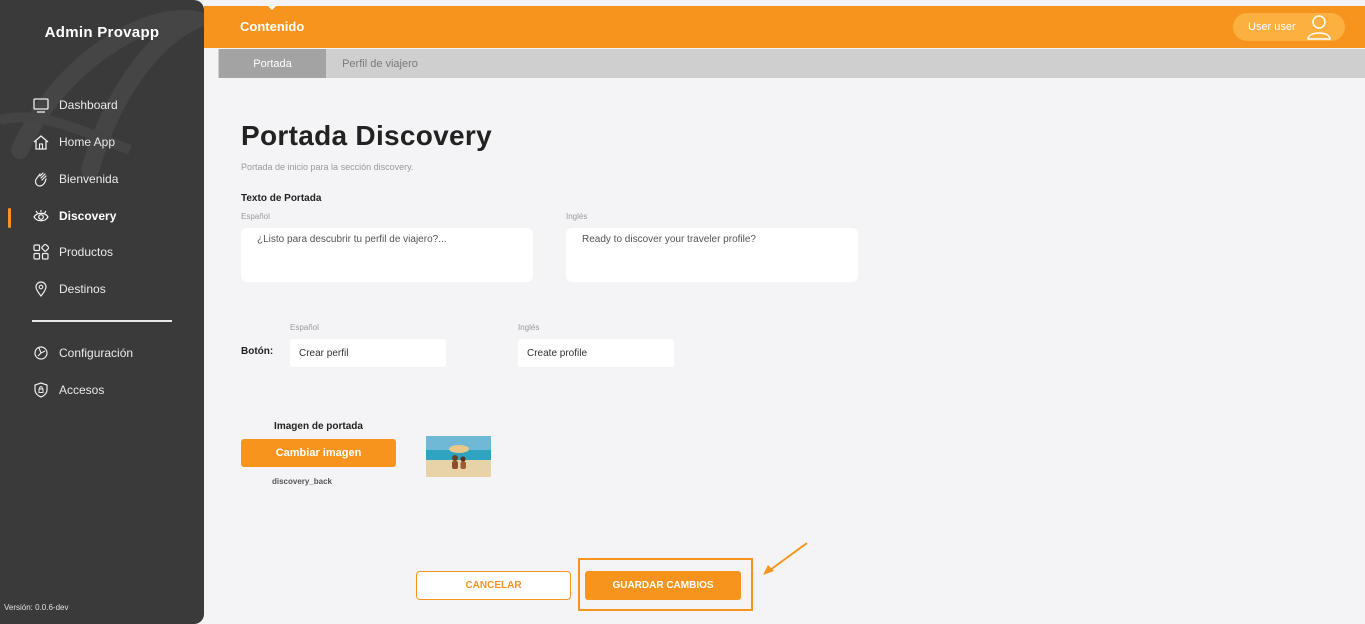 Image resolution: width=1365 pixels, height=624 pixels. Describe the element at coordinates (791, 63) in the screenshot. I see `content-tabs: Portada Perfil de viajero` at that location.